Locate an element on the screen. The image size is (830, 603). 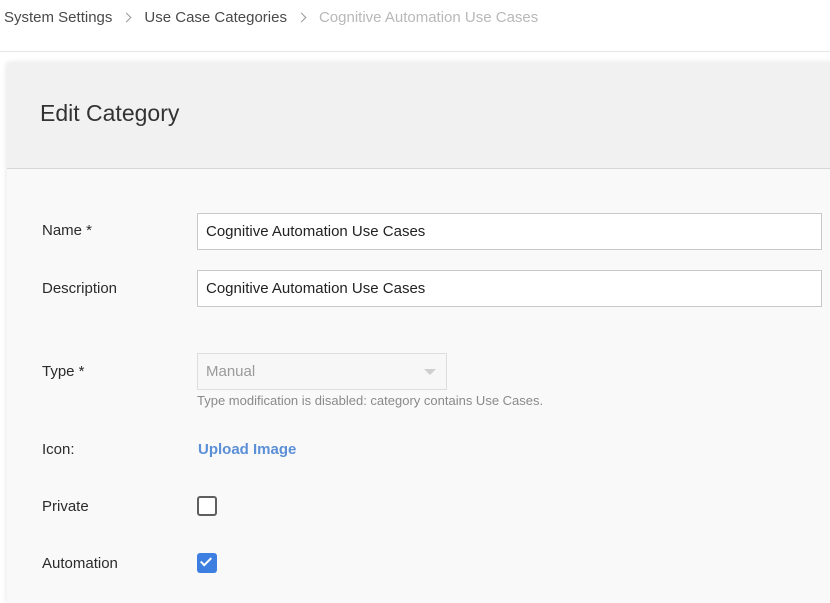
name-label: Name * is located at coordinates (67, 230).